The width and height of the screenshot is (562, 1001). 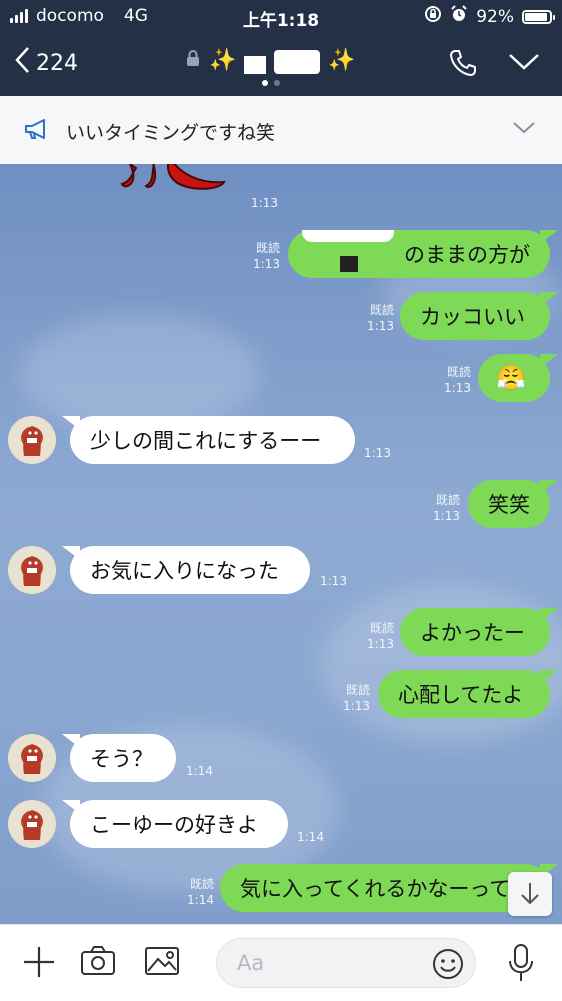 I want to click on message-text: 少しの間これにするーー, so click(x=206, y=441).